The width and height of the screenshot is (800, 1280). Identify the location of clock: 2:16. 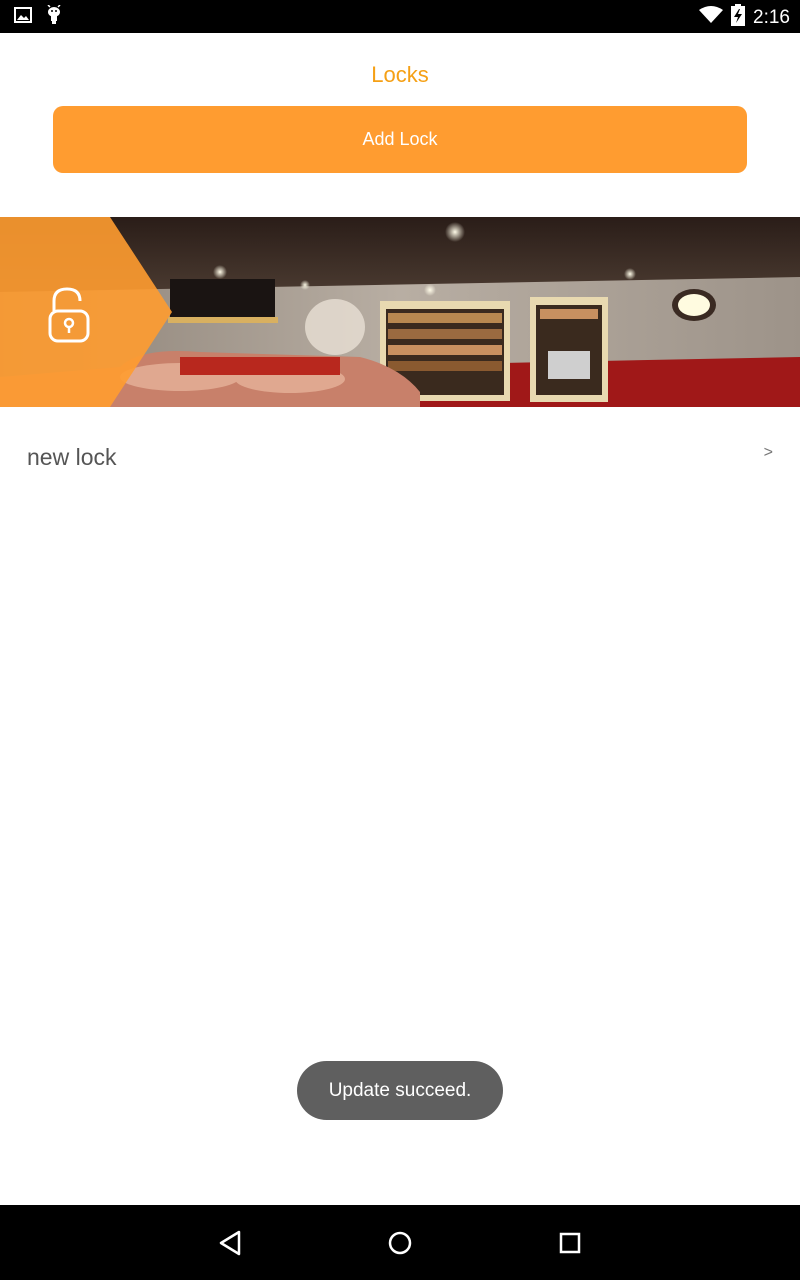
(771, 17).